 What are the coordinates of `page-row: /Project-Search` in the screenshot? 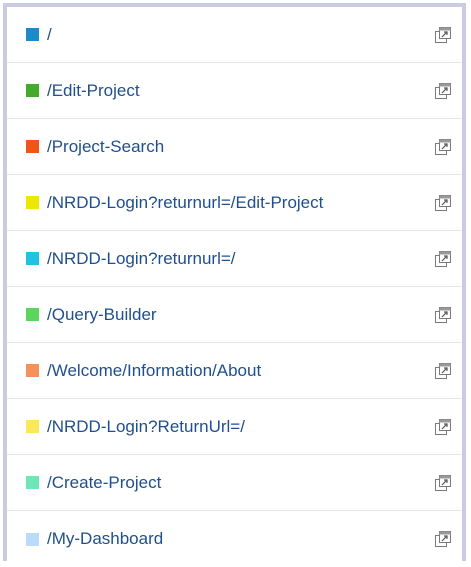 It's located at (234, 147).